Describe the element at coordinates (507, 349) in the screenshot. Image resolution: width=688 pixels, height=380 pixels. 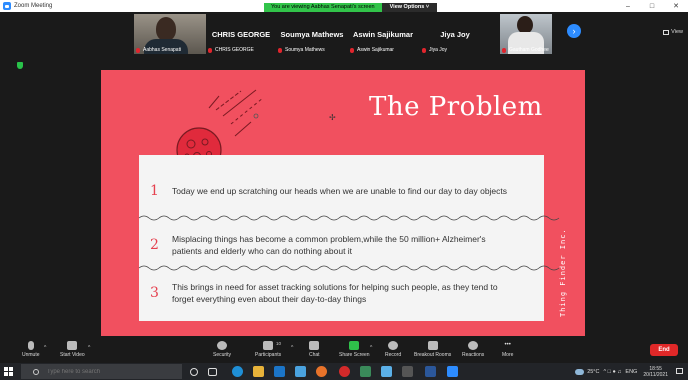
I see `more-button: ••• More` at that location.